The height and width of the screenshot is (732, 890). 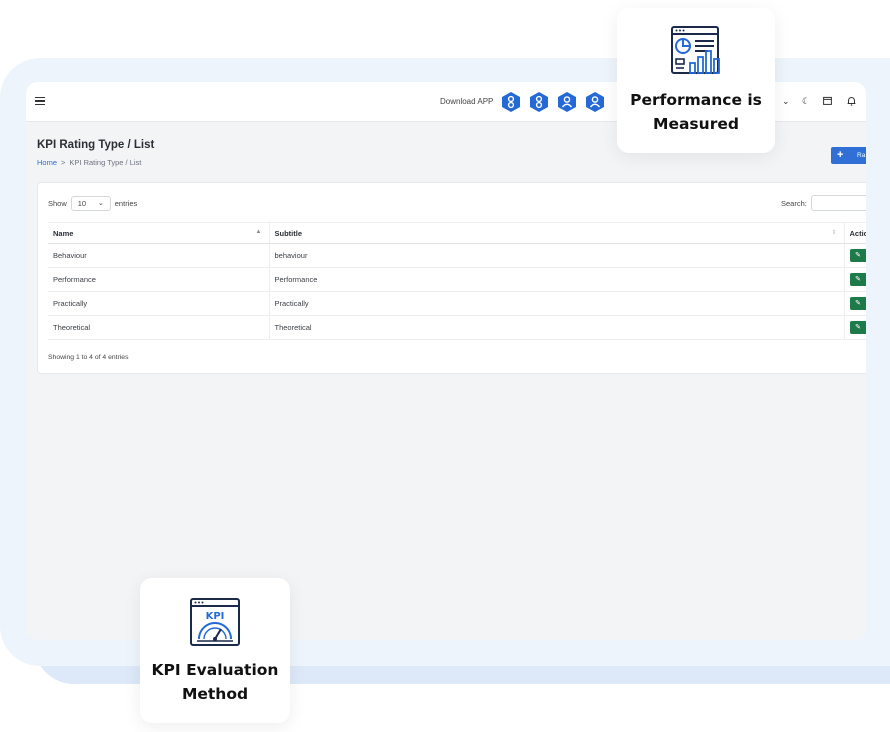 I want to click on column-header-subtitle: Subtitle ⇕, so click(x=557, y=233).